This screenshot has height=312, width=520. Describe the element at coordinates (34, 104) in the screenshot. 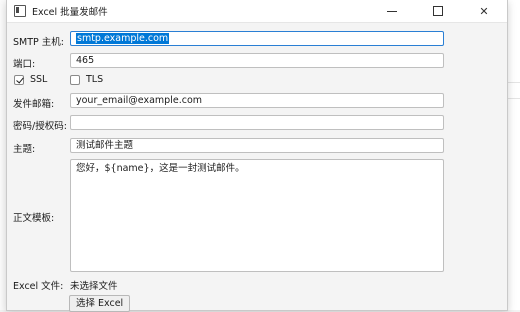

I see `sender-email-label: 发件邮箱:` at that location.